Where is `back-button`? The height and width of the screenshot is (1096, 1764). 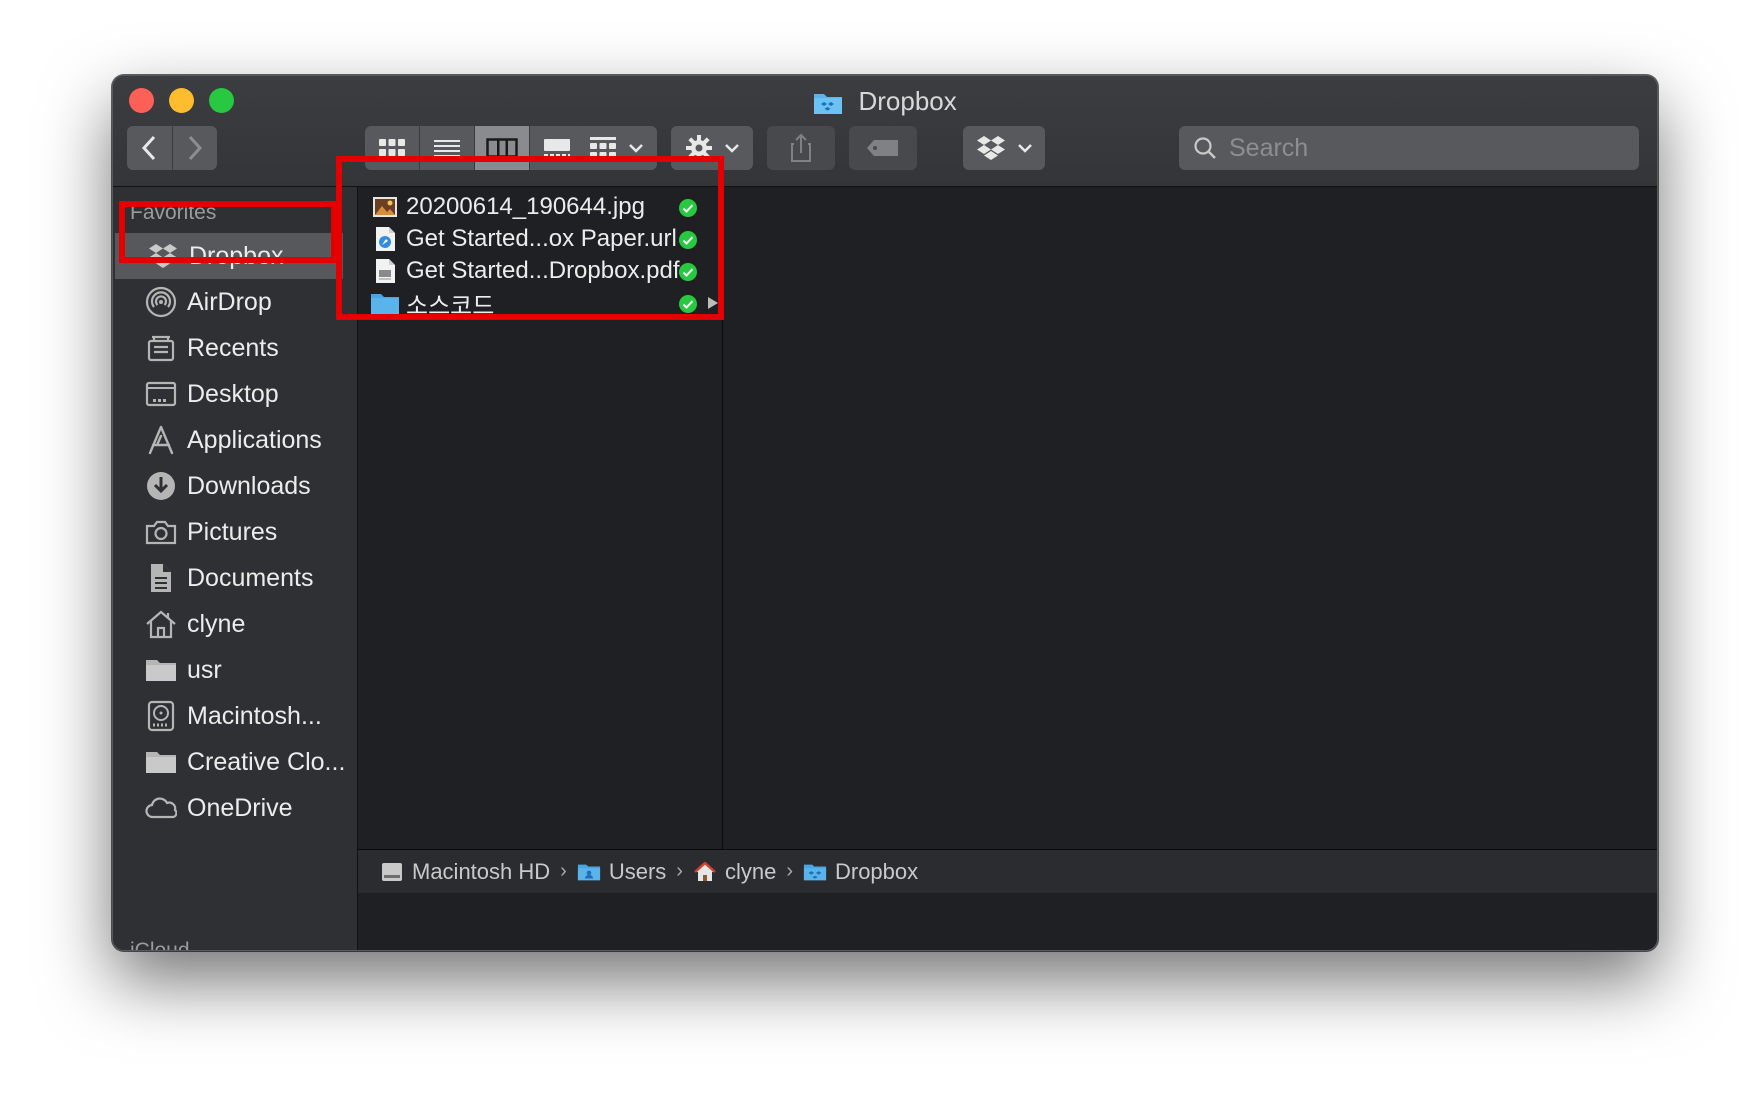
back-button is located at coordinates (150, 148).